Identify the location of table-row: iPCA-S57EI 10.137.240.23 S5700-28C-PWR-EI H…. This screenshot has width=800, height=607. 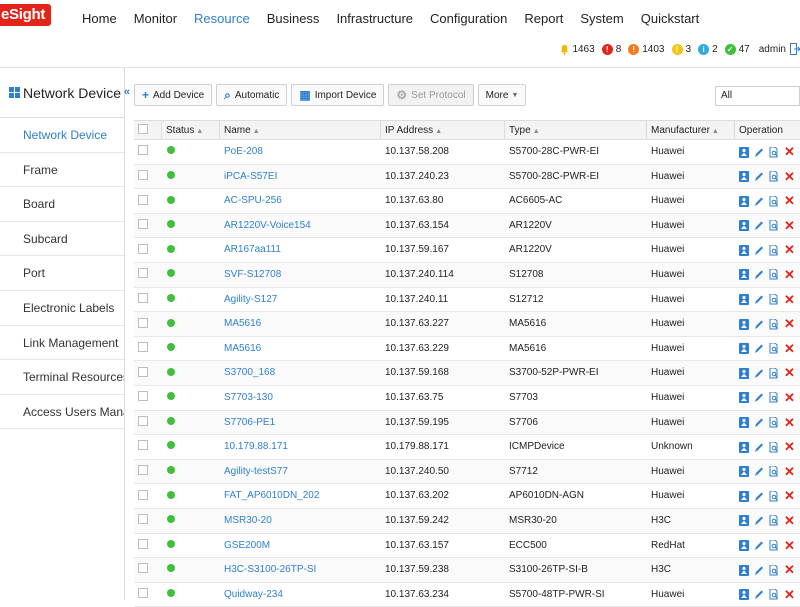
(467, 177).